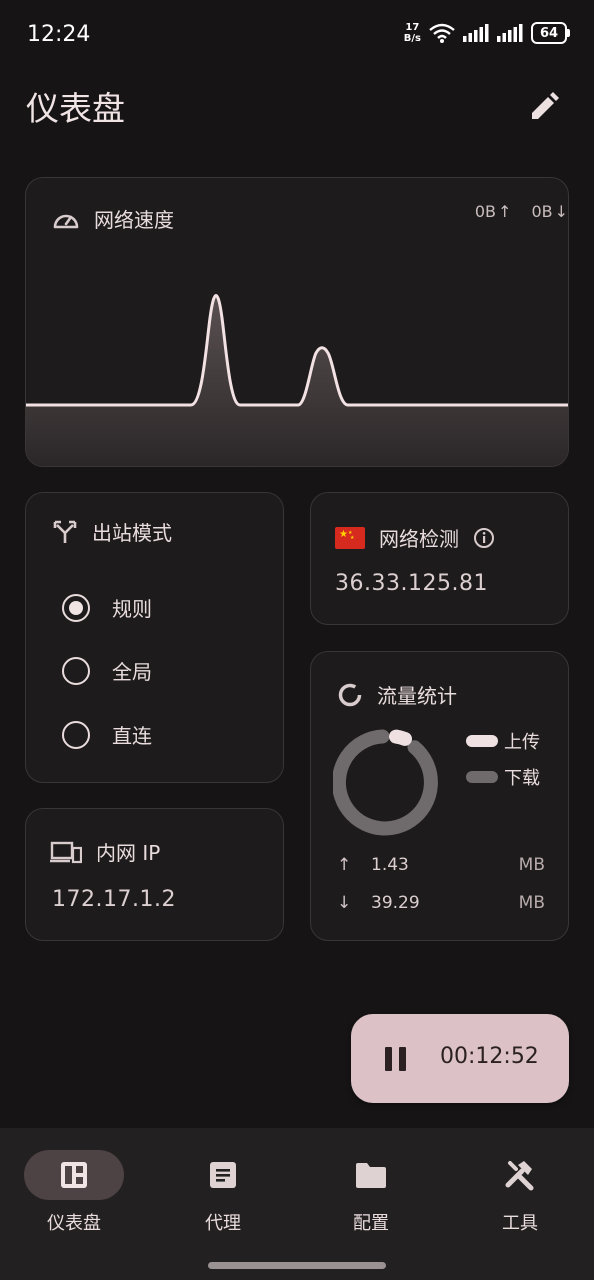  I want to click on bottom-navigation: 仪表盘 代理 配置 工具, so click(297, 1204).